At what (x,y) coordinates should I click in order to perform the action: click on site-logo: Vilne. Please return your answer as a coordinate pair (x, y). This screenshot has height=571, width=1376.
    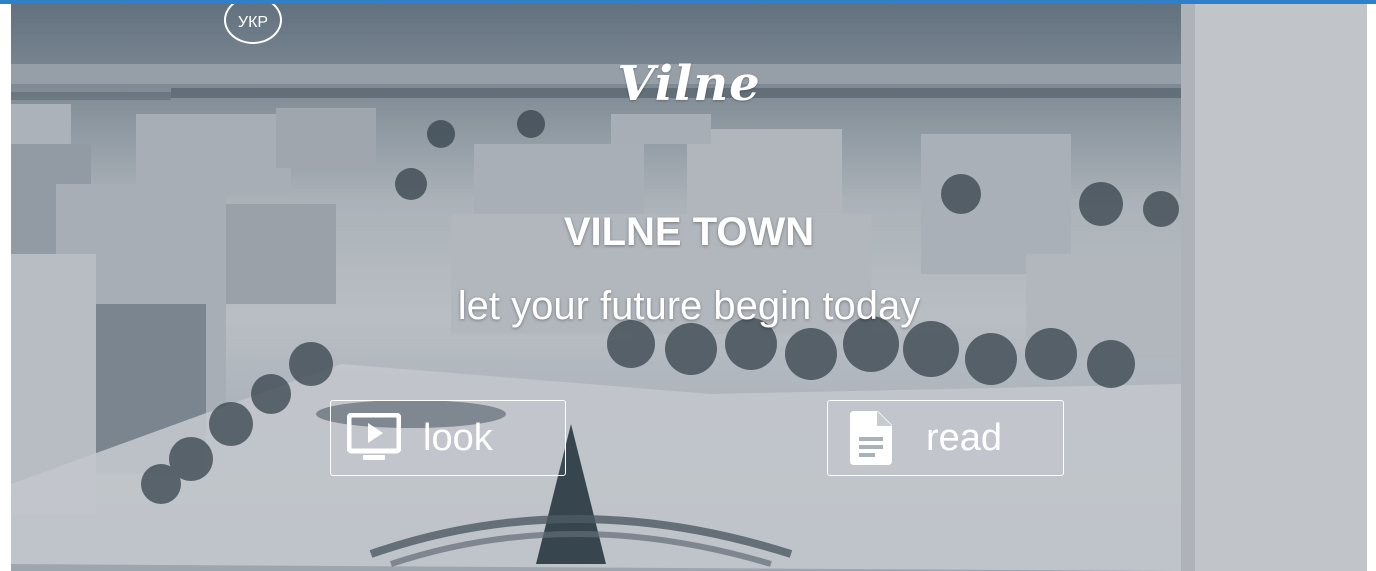
    Looking at the image, I should click on (689, 84).